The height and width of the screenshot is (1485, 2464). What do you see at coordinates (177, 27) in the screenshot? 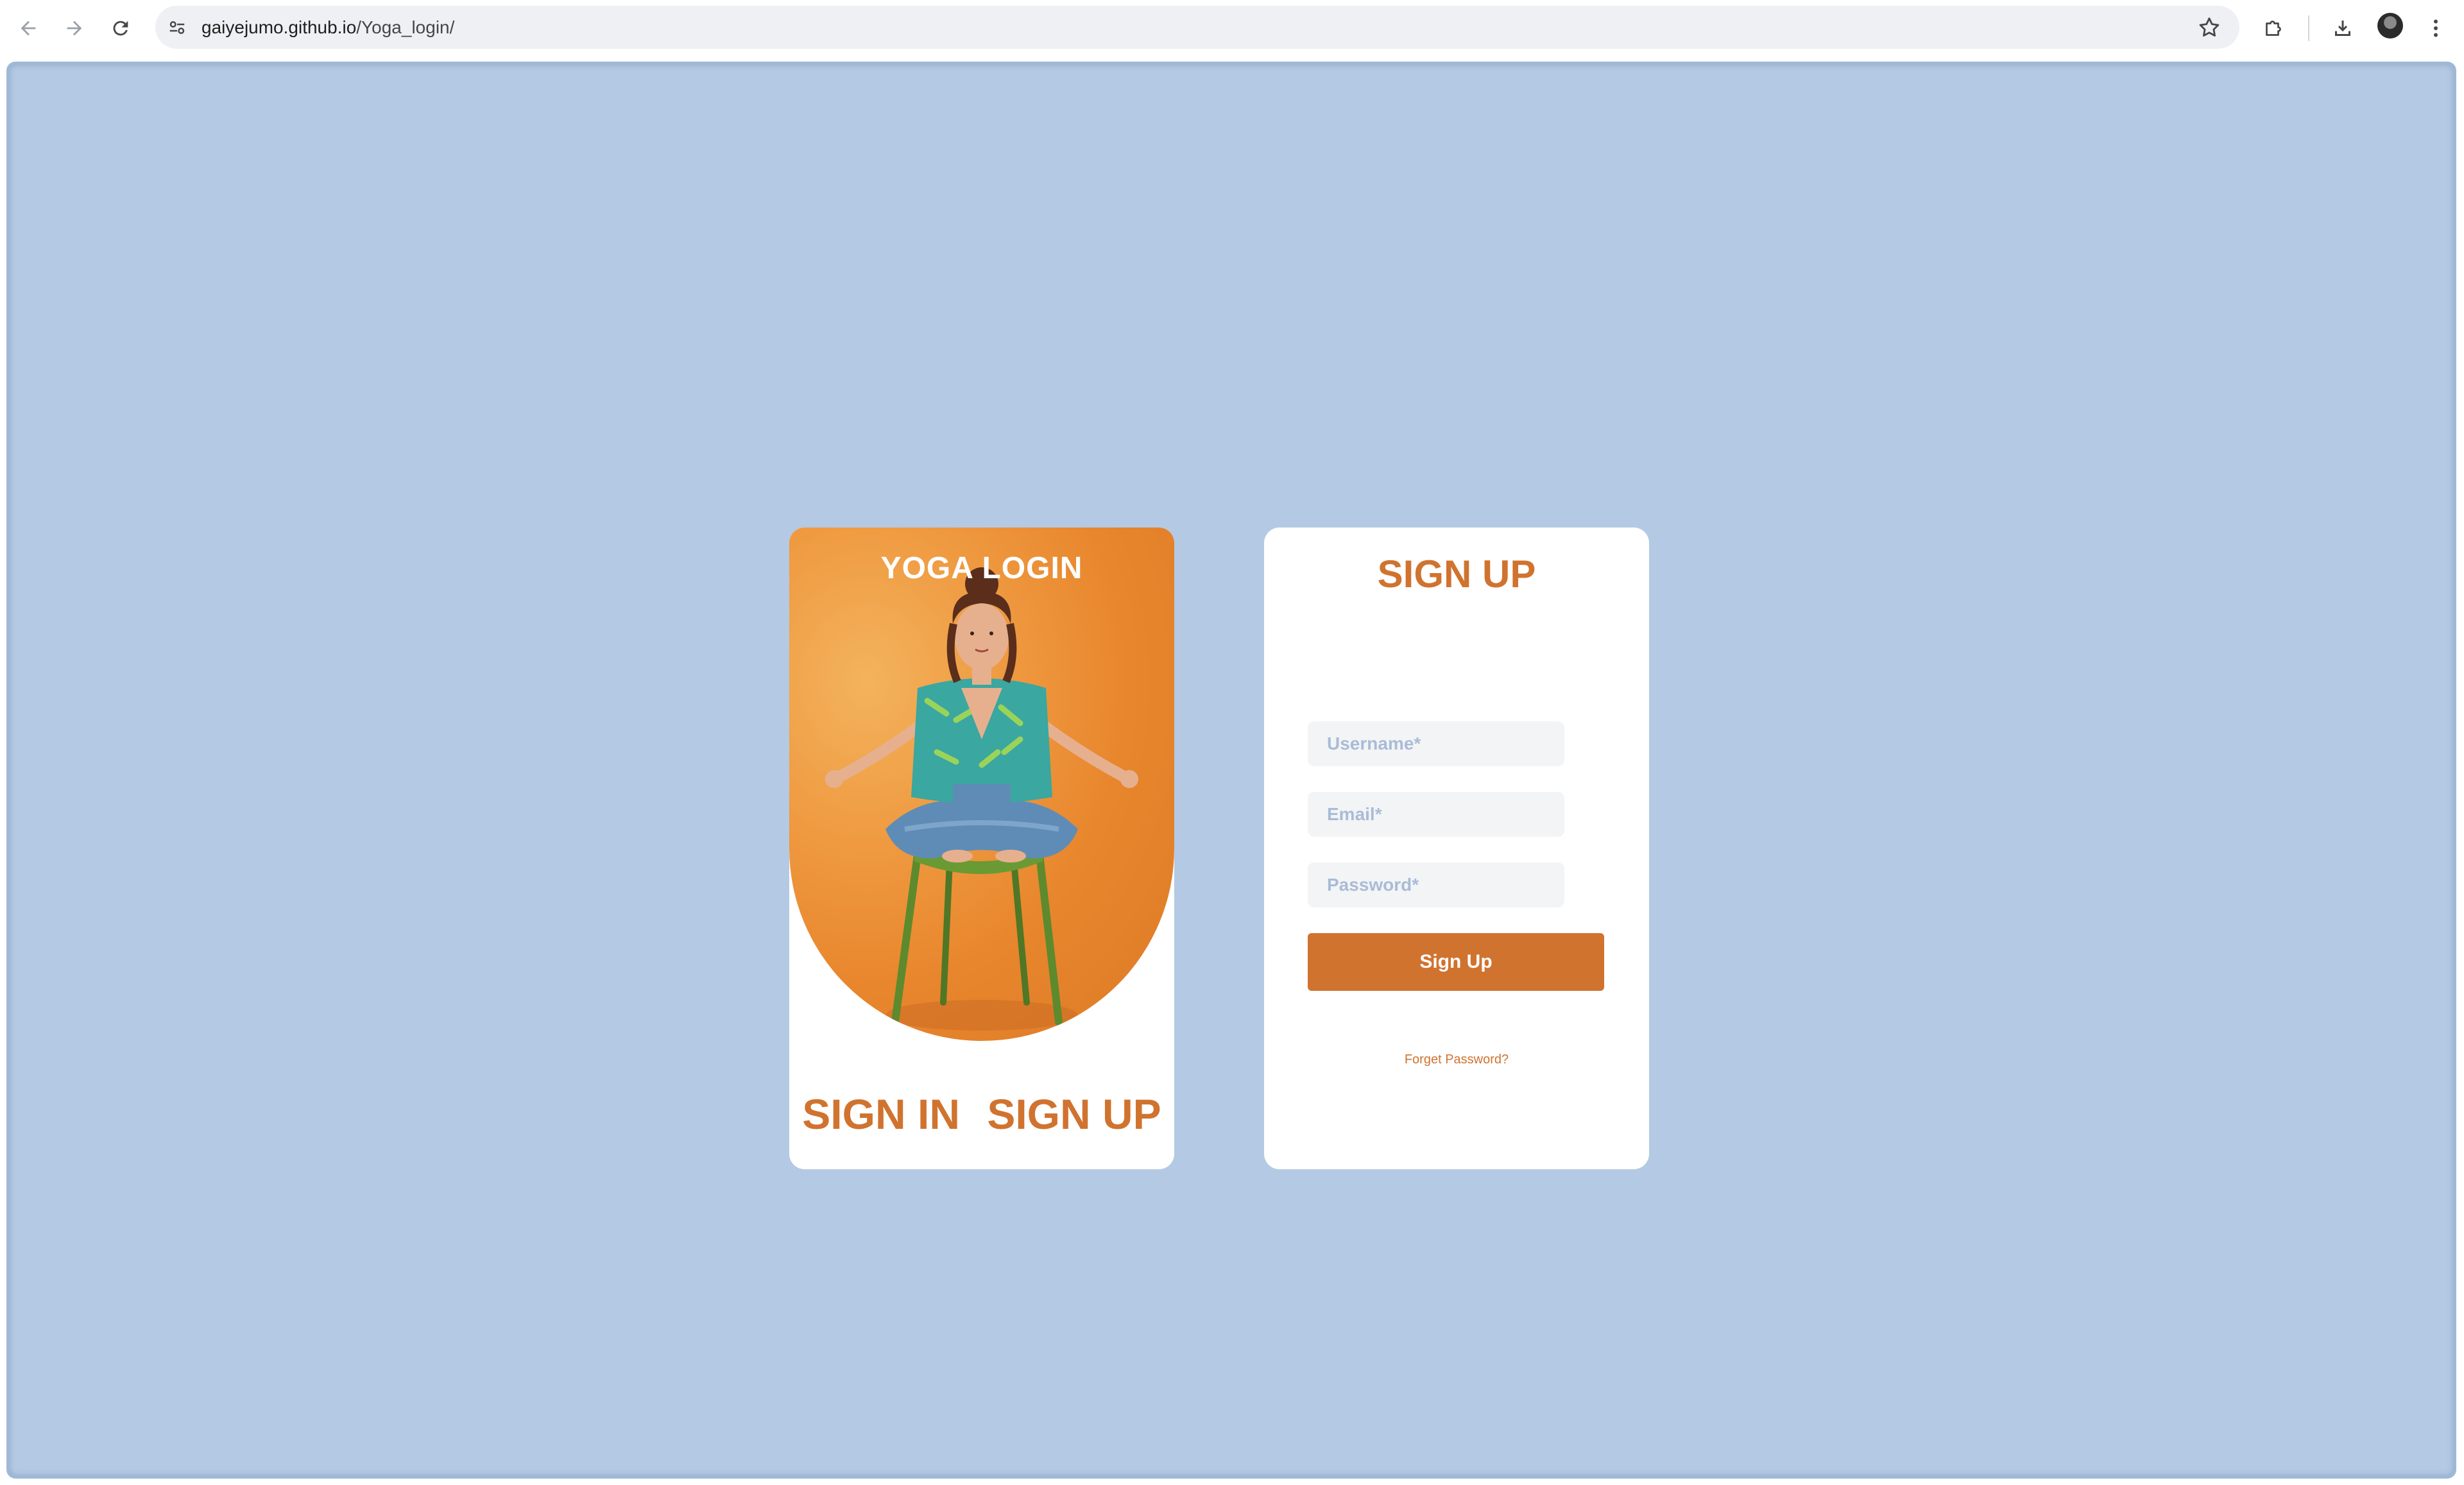
I see `tune-icon` at bounding box center [177, 27].